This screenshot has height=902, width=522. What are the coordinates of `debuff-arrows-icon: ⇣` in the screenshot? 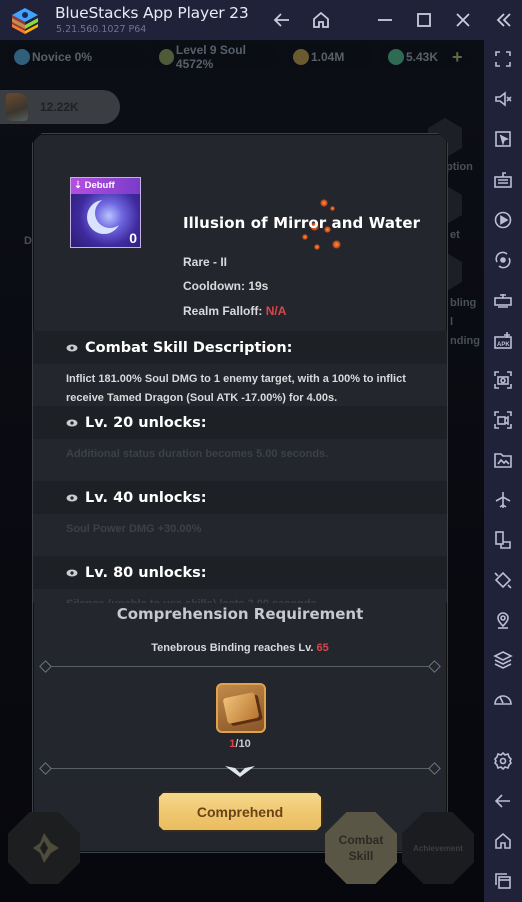 It's located at (78, 185).